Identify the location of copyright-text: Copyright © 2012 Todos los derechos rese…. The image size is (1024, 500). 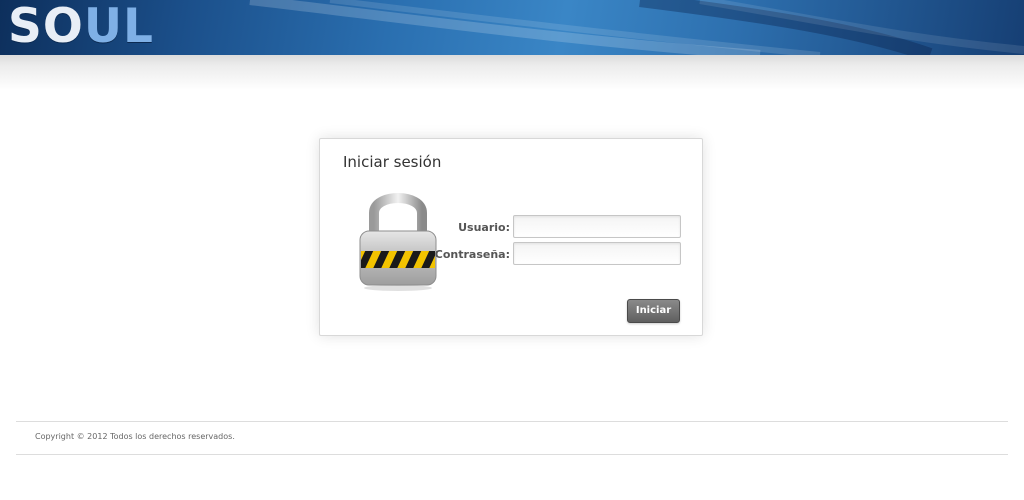
(135, 436).